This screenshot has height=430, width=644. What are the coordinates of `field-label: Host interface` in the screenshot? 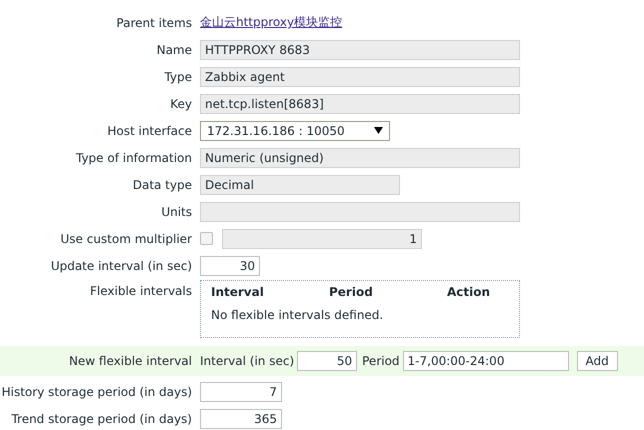 It's located at (149, 131).